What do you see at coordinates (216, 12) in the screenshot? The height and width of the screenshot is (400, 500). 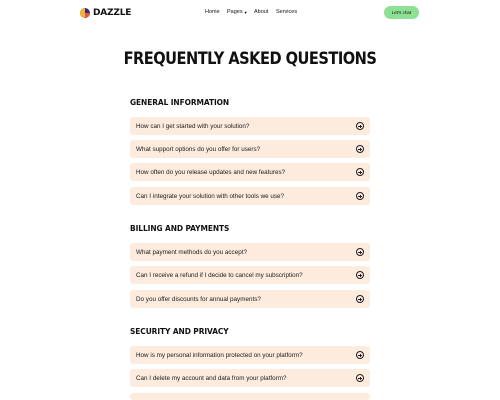 I see `nav-link-home: Home` at bounding box center [216, 12].